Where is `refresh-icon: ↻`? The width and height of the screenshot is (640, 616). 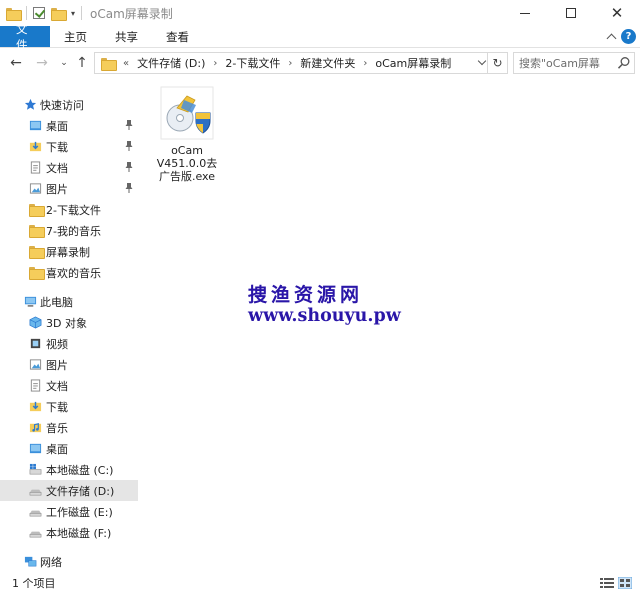
refresh-icon: ↻ is located at coordinates (497, 63).